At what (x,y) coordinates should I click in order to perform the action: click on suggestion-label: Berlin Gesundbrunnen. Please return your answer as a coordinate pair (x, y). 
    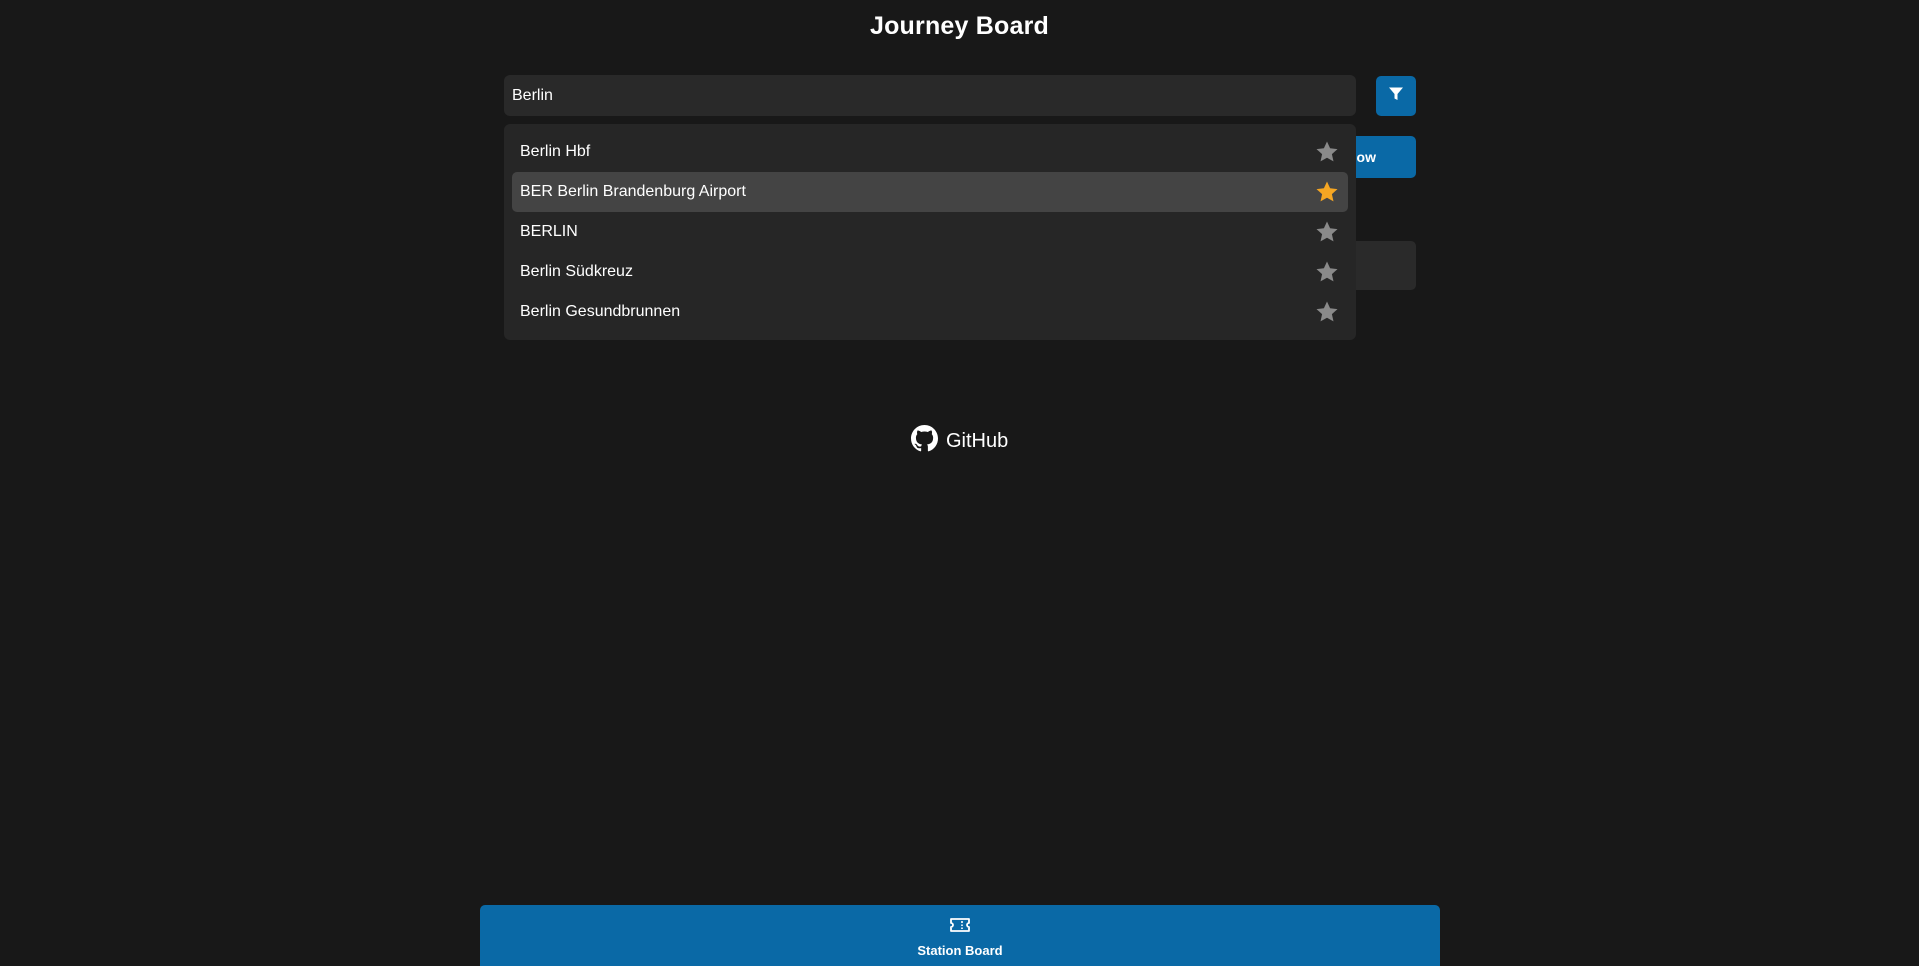
    Looking at the image, I should click on (600, 311).